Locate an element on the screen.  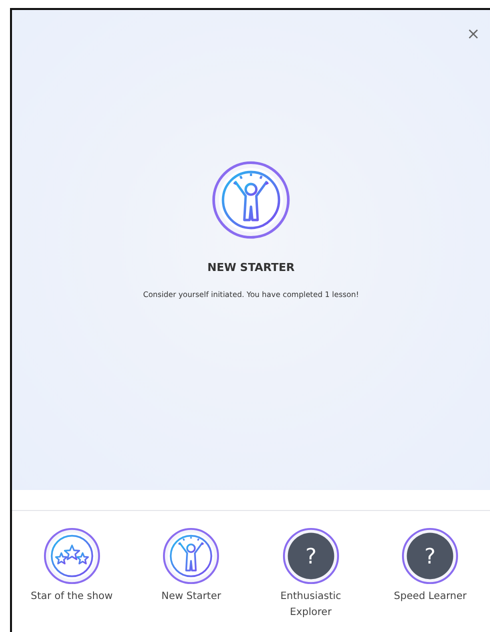
badge-icon is located at coordinates (251, 200).